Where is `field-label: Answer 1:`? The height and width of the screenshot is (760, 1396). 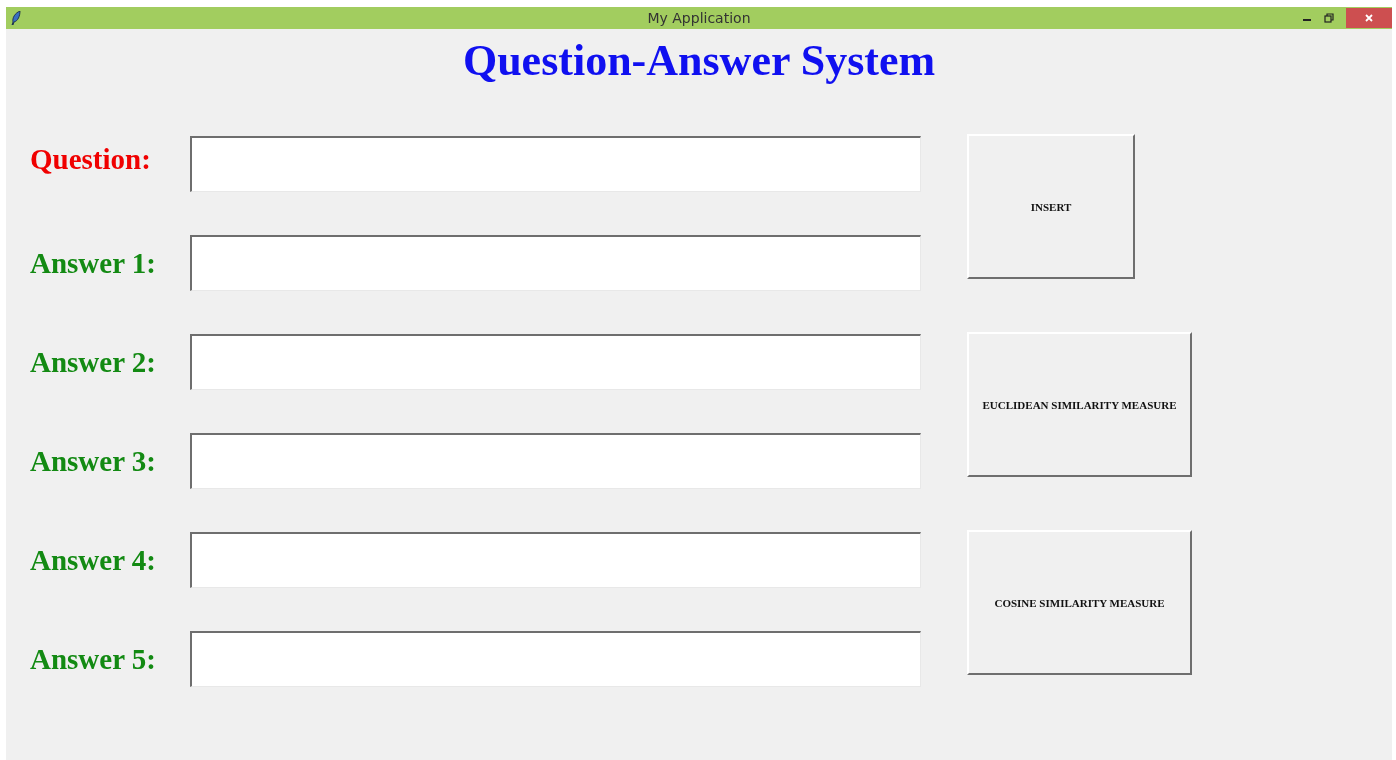
field-label: Answer 1: is located at coordinates (93, 263).